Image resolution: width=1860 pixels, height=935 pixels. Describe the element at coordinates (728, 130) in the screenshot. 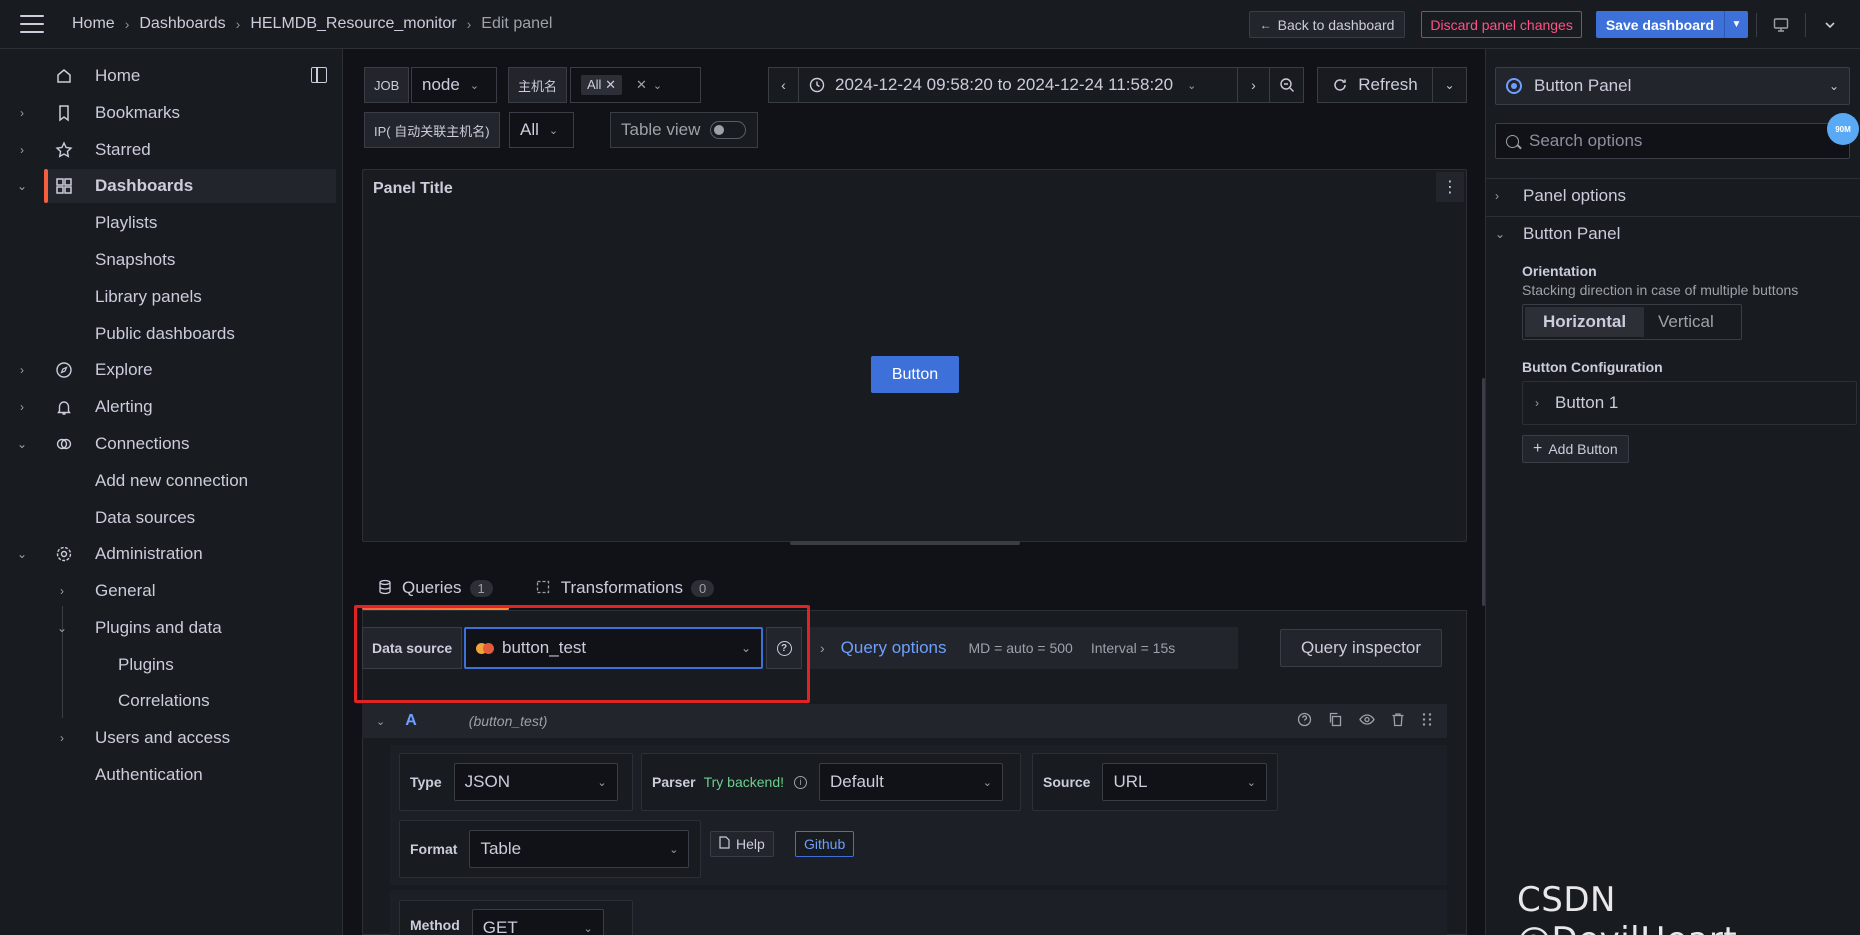

I see `toggle-switch` at that location.